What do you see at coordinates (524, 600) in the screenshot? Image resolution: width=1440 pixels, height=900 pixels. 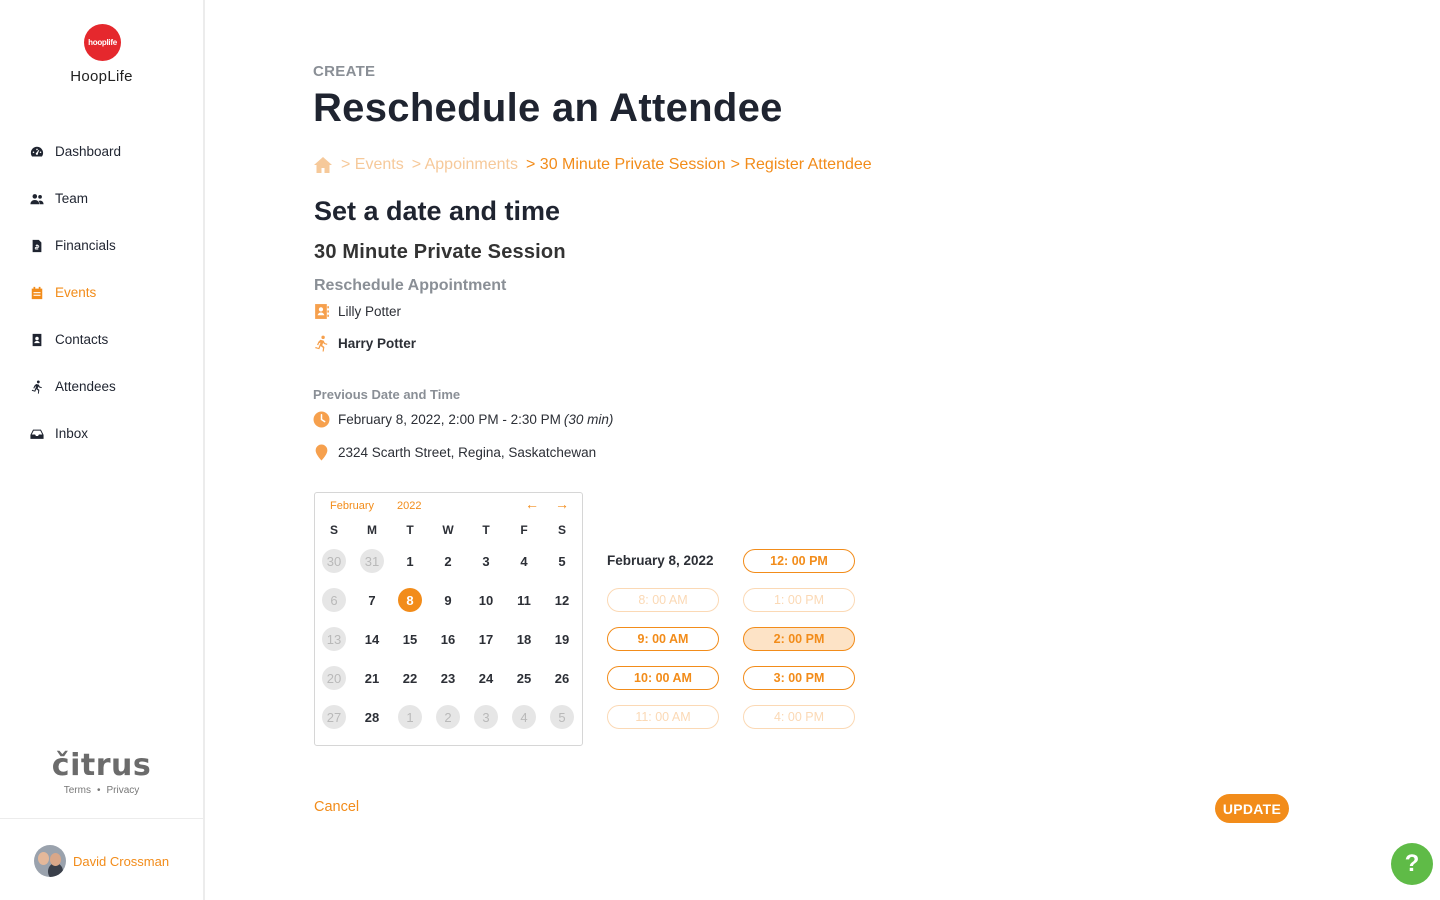 I see `calendar-day: 11` at bounding box center [524, 600].